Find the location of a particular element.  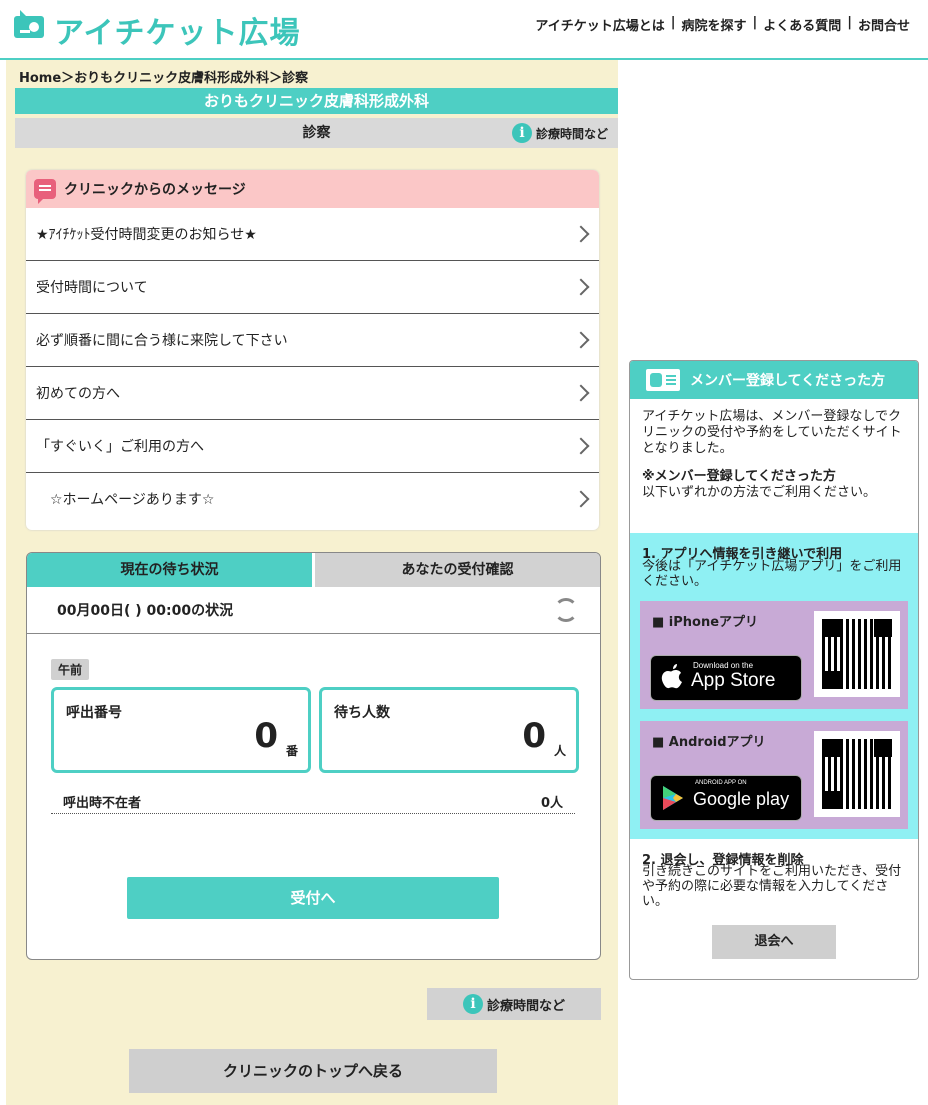

hours-button-label: 診療時間など is located at coordinates (525, 1006).